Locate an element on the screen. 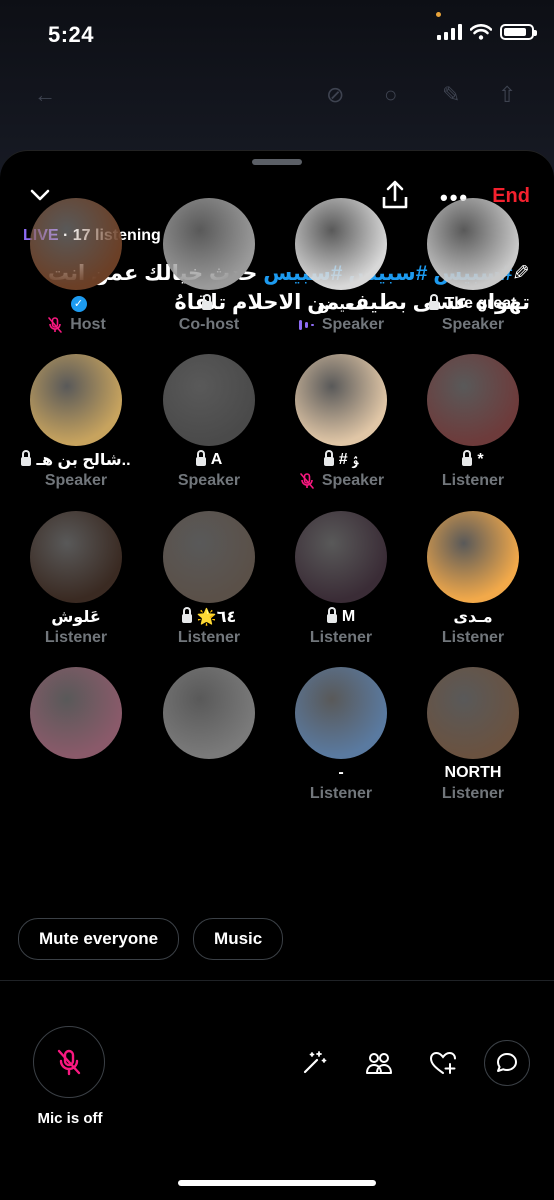  participant-name-row: # ﯣ is located at coordinates (341, 460).